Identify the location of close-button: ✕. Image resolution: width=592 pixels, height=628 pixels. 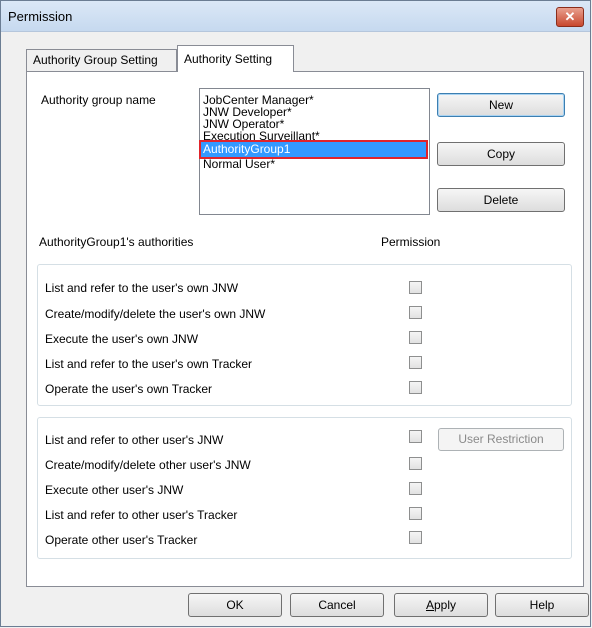
(570, 17).